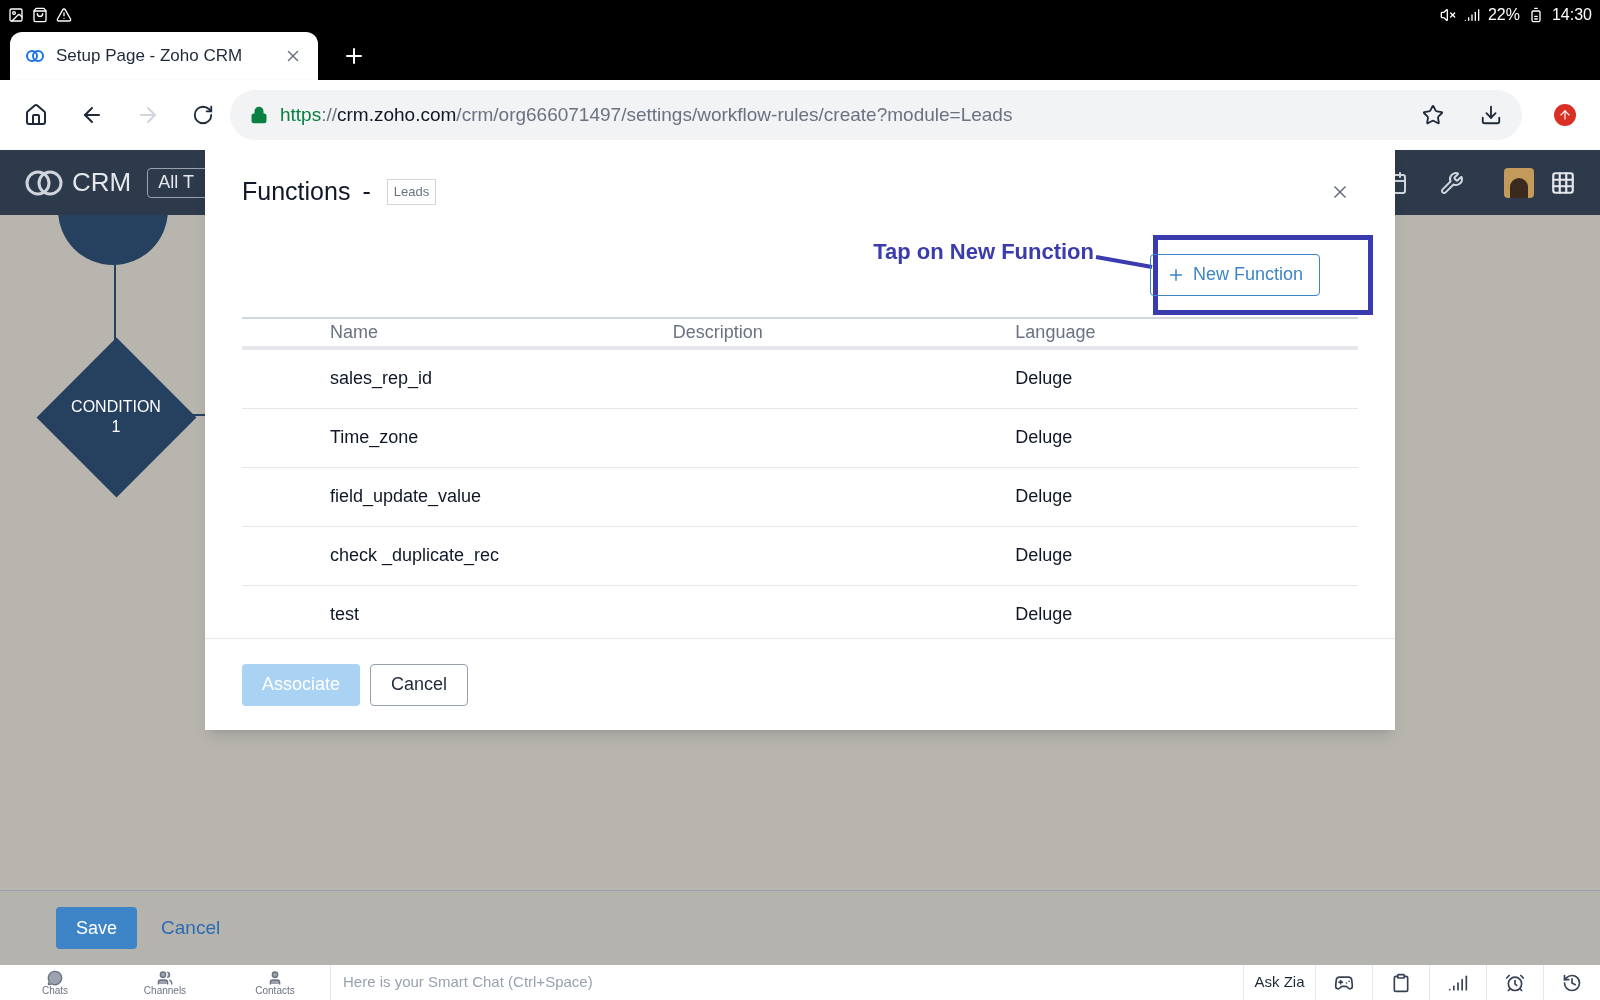 The width and height of the screenshot is (1600, 1000). Describe the element at coordinates (64, 15) in the screenshot. I see `warning-icon` at that location.